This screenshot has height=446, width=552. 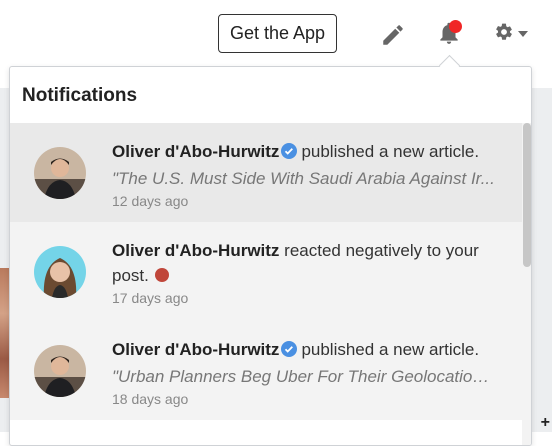 What do you see at coordinates (150, 399) in the screenshot?
I see `notification-time: 18 days ago` at bounding box center [150, 399].